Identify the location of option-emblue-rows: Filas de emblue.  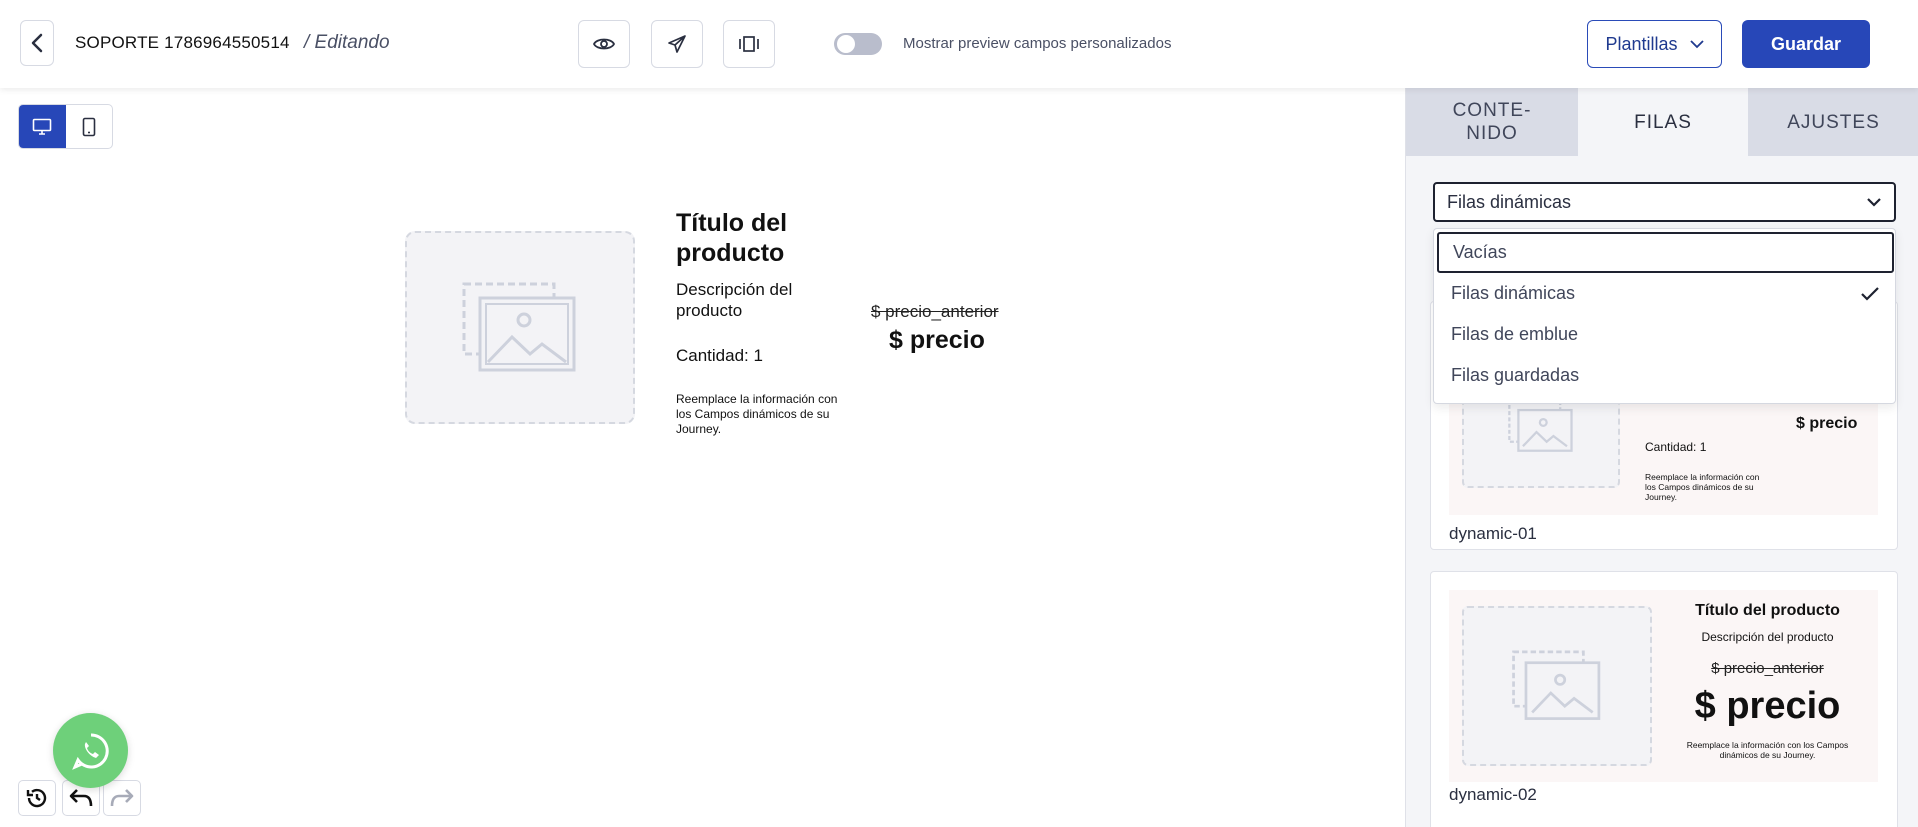
(1665, 334).